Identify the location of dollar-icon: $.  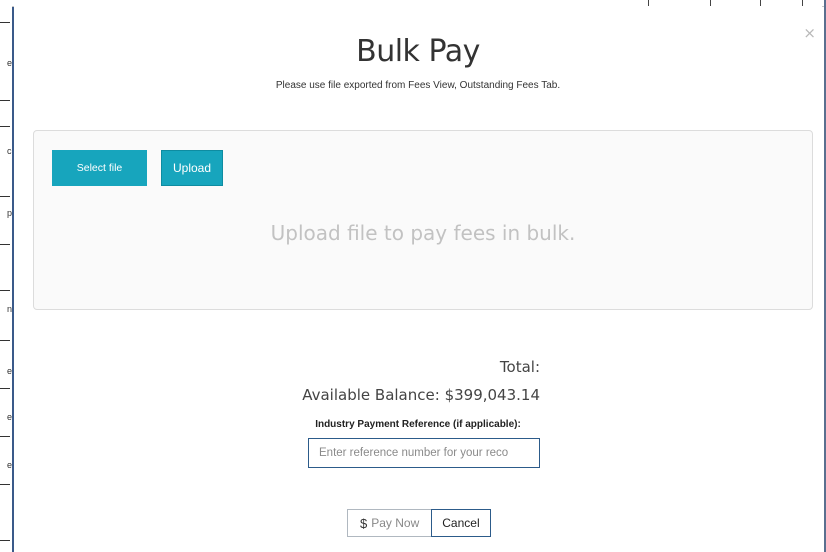
(364, 523).